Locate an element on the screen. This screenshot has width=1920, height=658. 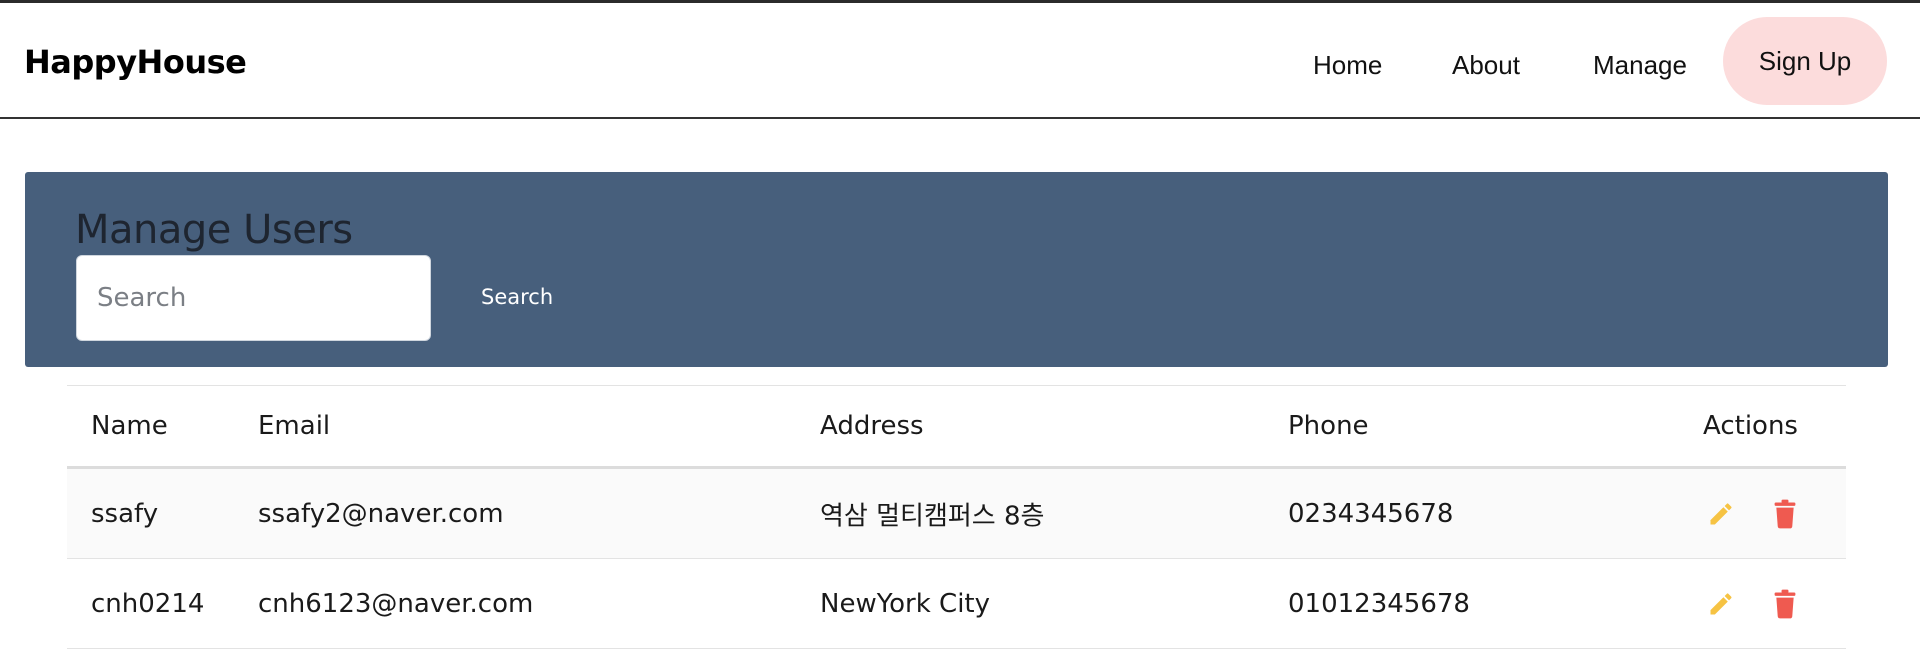
page-title: Manage Users is located at coordinates (214, 230).